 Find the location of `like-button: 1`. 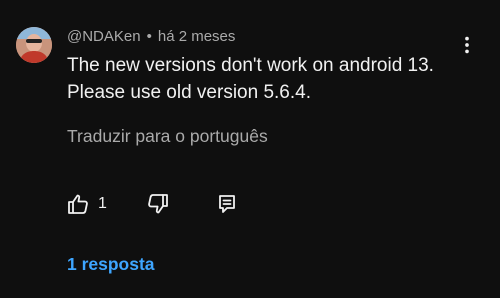

like-button: 1 is located at coordinates (86, 204).